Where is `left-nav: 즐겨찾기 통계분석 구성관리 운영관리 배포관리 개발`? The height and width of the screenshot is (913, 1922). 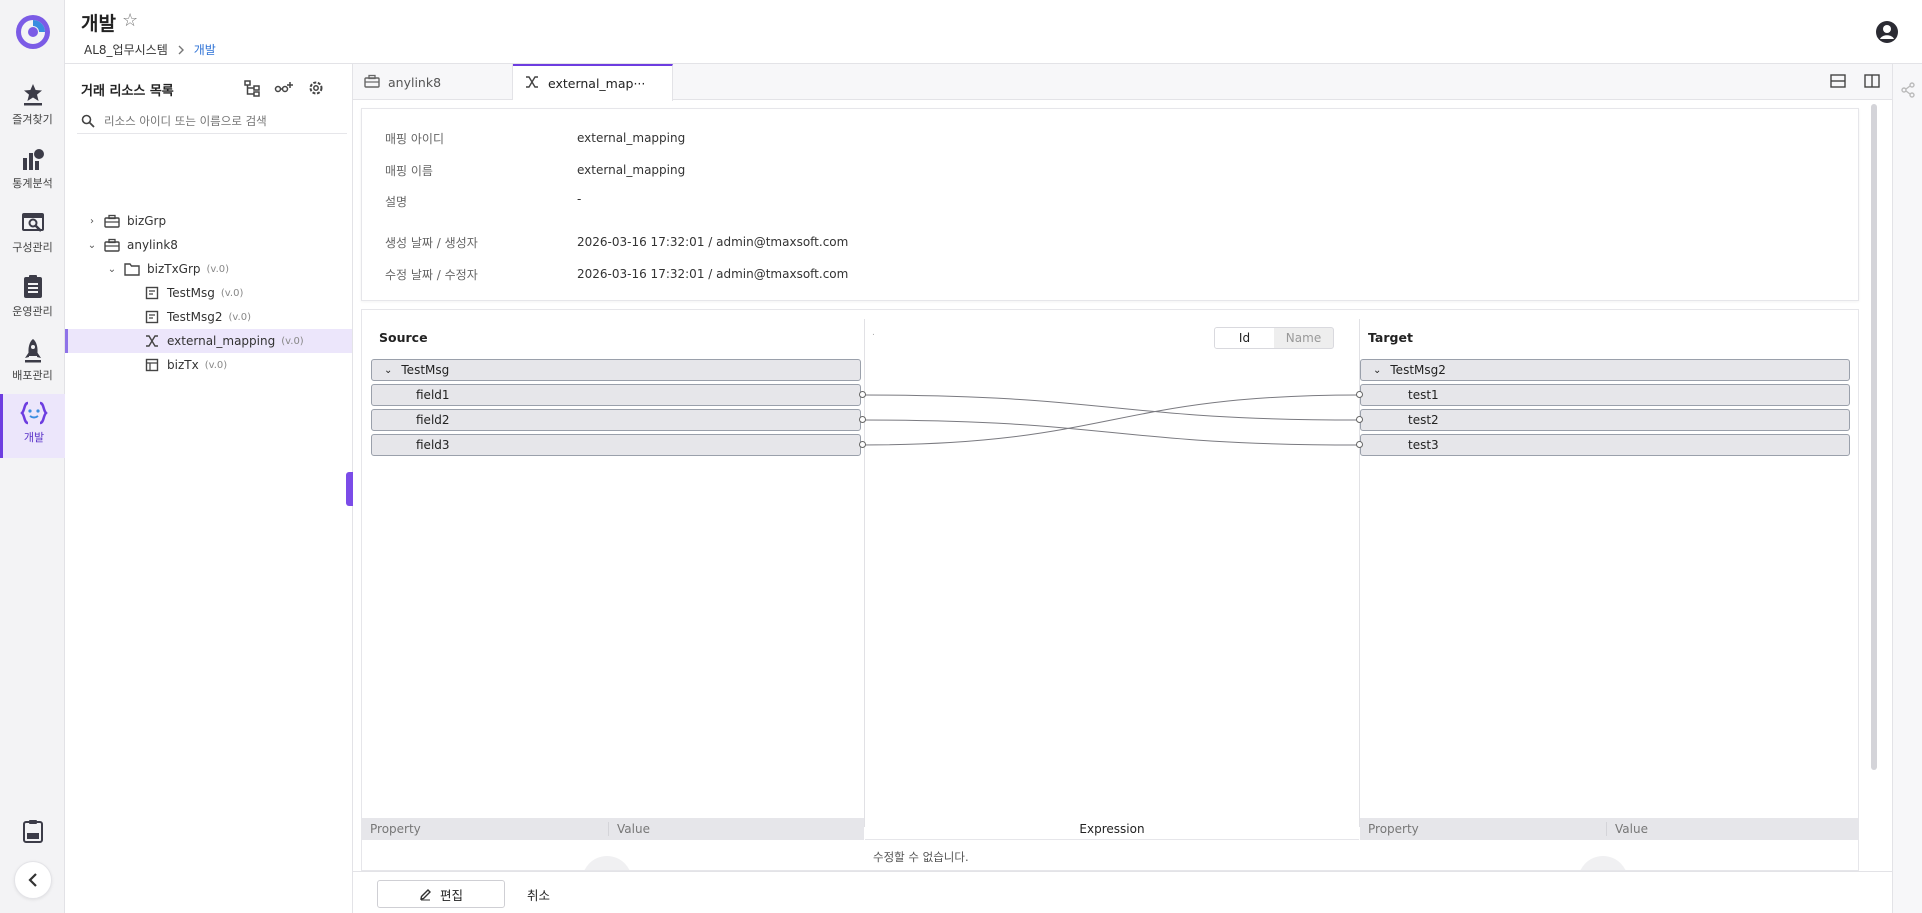 left-nav: 즐겨찾기 통계분석 구성관리 운영관리 배포관리 개발 is located at coordinates (32, 456).